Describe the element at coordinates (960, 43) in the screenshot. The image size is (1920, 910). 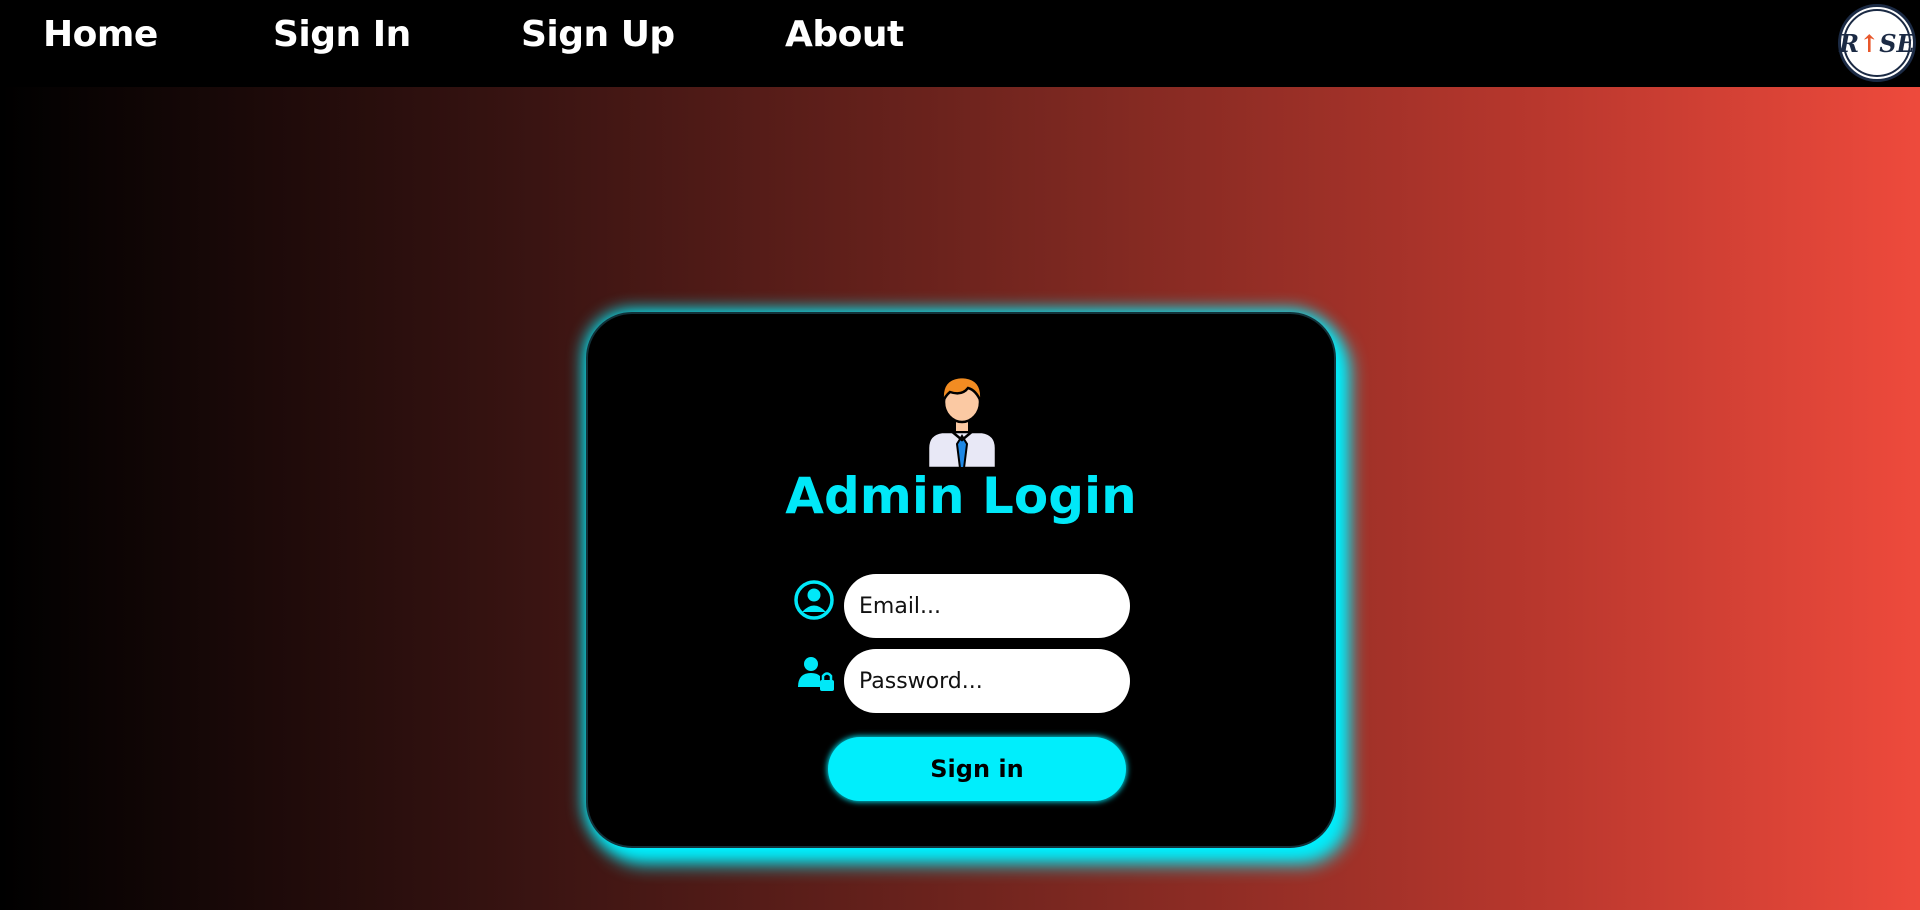
I see `top-navbar: Home Sign In Sign Up About R ↑ SE` at that location.